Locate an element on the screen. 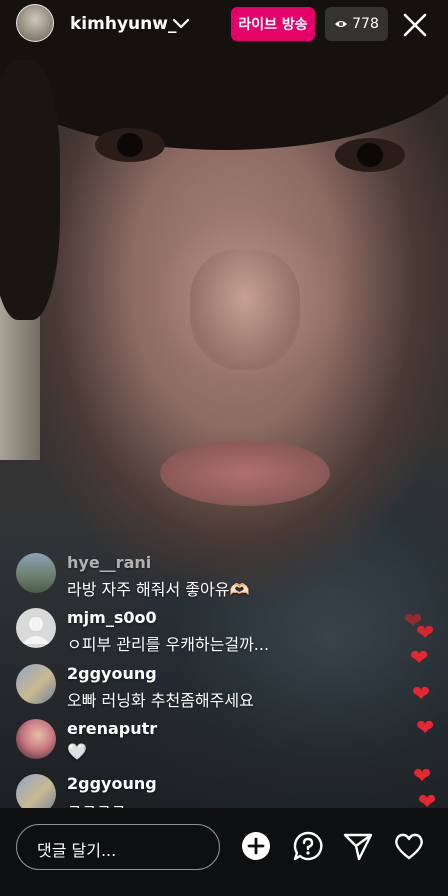 The height and width of the screenshot is (896, 448). video-nose is located at coordinates (245, 310).